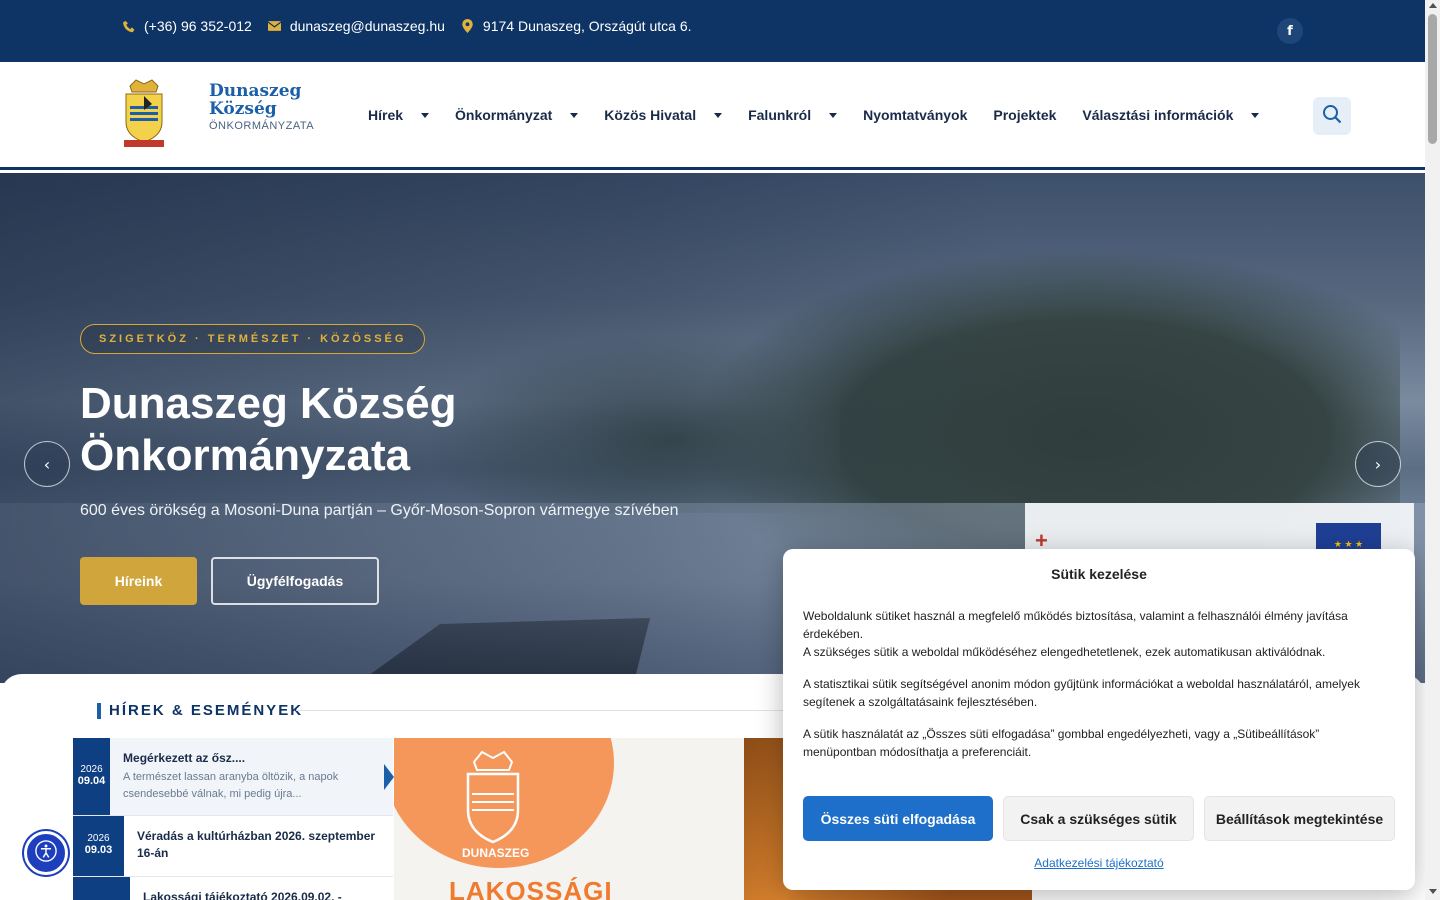  I want to click on phone-link: (+36) 96 352-012, so click(187, 26).